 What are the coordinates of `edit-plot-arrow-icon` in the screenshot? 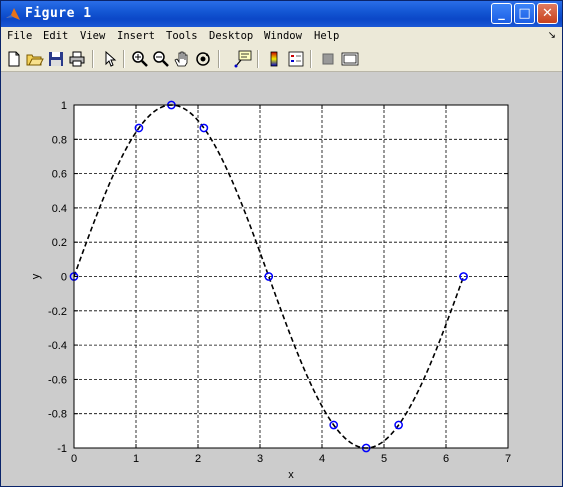 It's located at (109, 59).